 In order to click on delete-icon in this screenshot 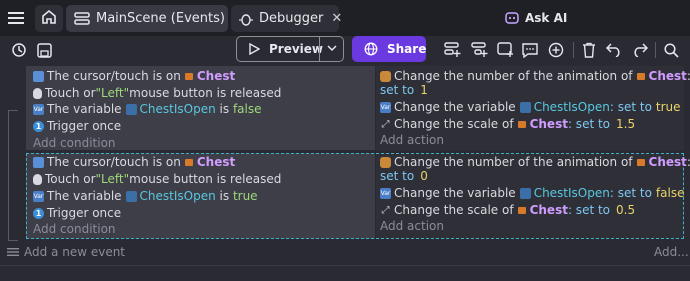, I will do `click(589, 50)`.